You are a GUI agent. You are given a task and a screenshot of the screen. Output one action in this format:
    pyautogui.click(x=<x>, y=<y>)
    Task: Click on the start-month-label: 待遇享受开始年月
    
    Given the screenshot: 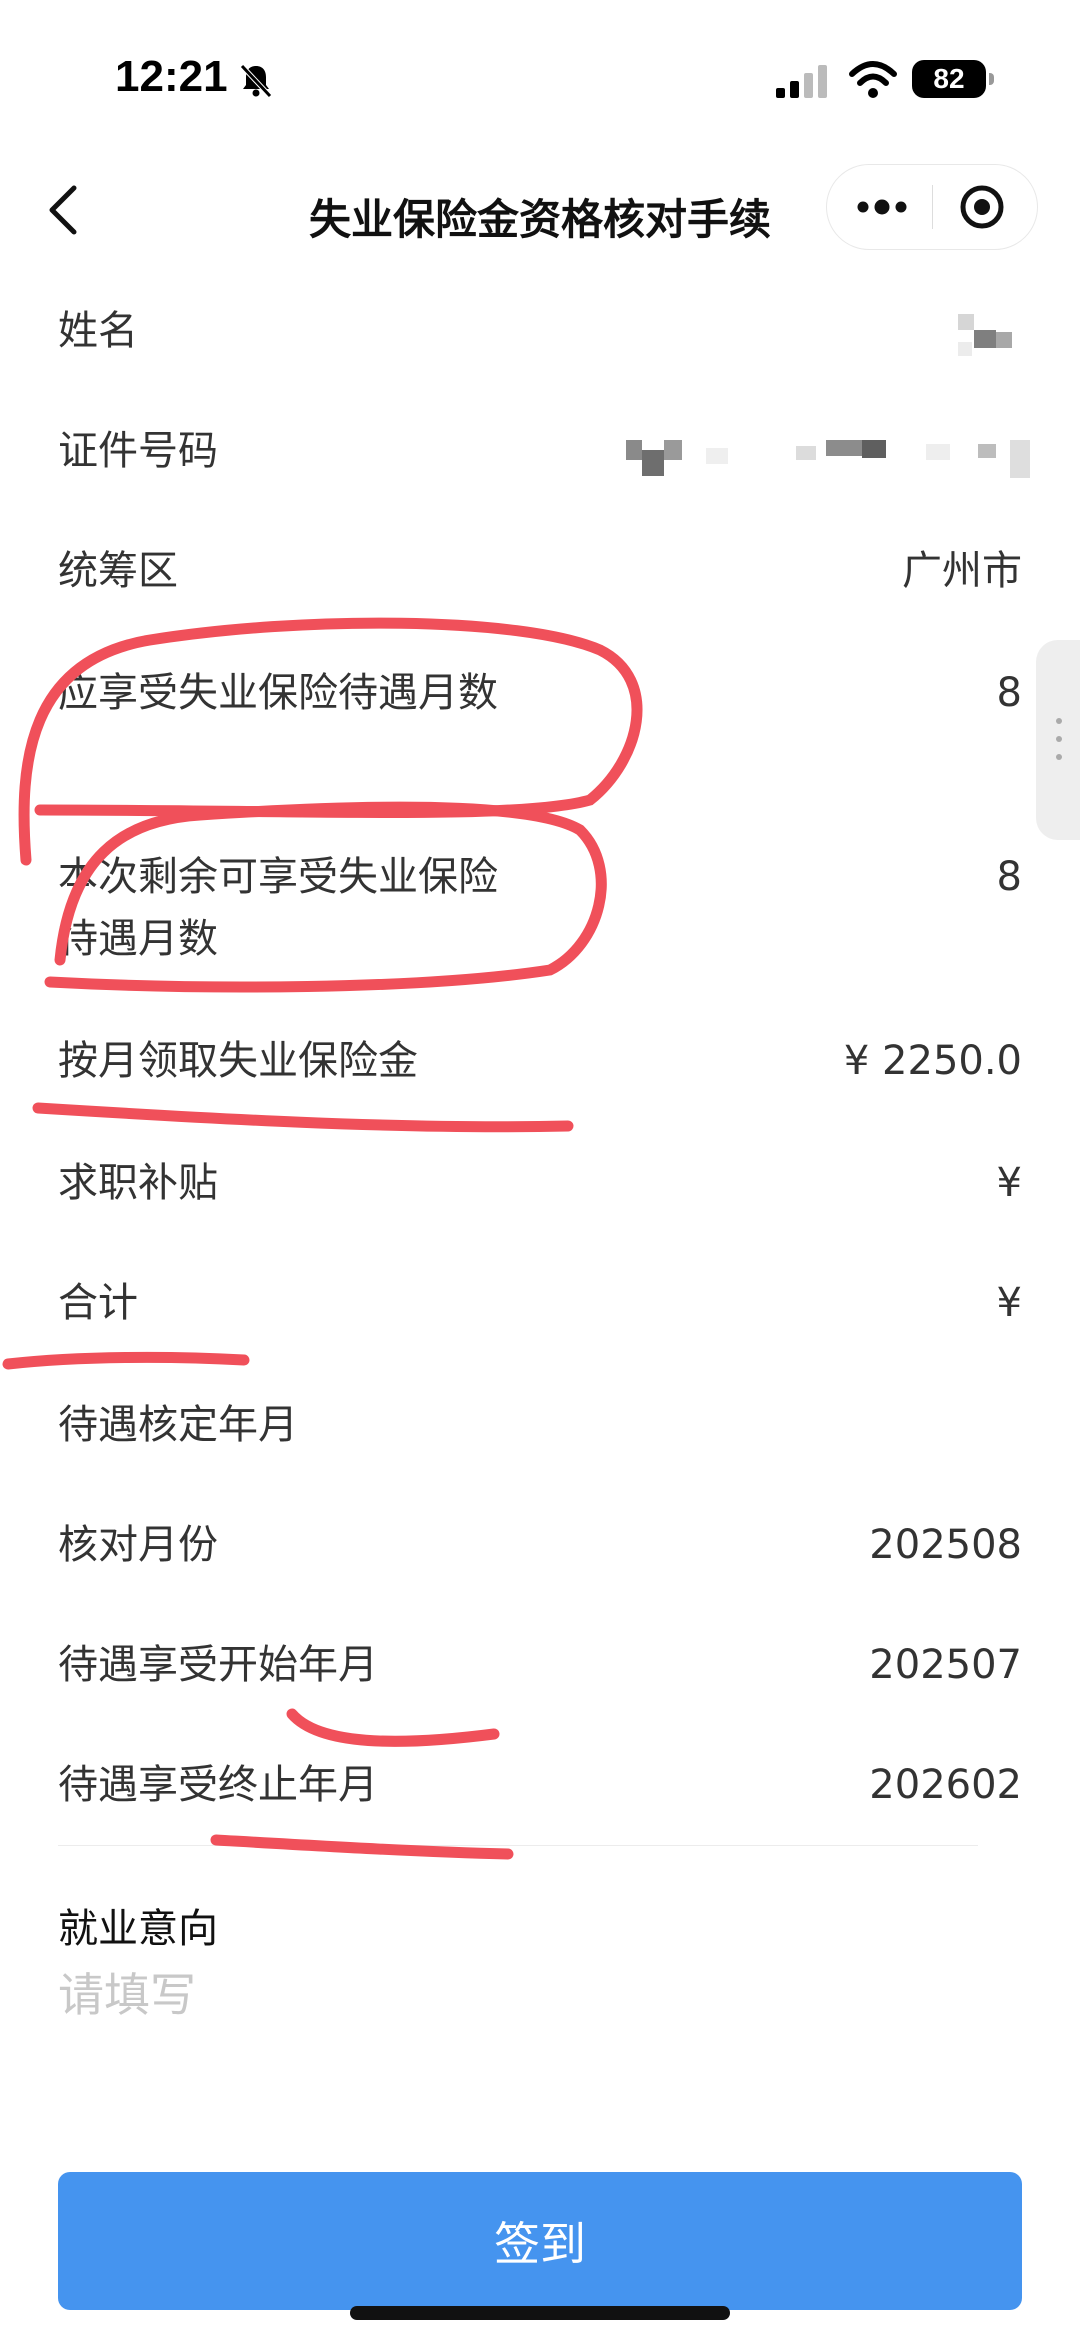 What is the action you would take?
    pyautogui.click(x=218, y=1665)
    